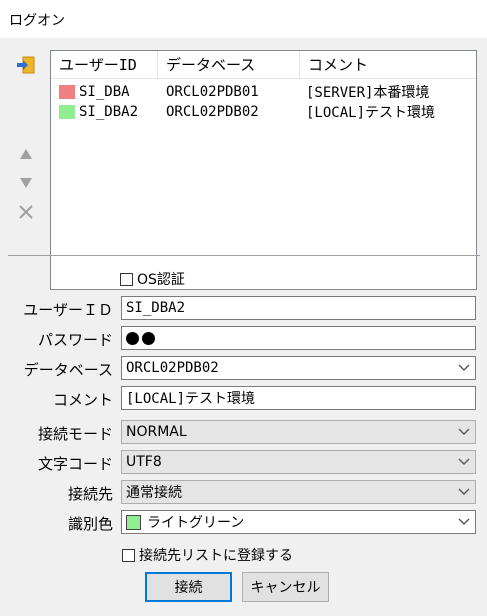  I want to click on column-header-database: データベース, so click(229, 65).